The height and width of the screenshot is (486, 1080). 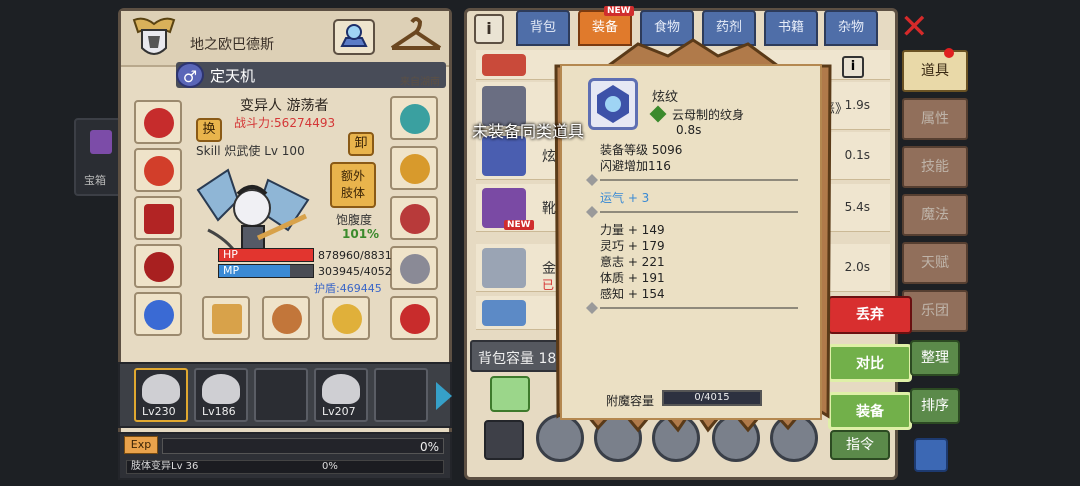 I want to click on class-level-bar: 肢体变异Lv 36, so click(x=285, y=467).